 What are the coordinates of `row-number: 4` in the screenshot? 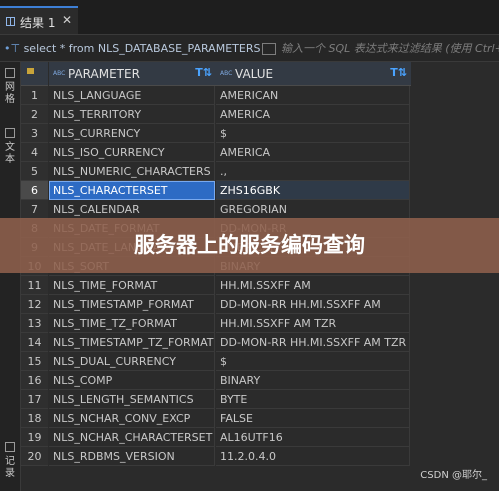 It's located at (34, 152).